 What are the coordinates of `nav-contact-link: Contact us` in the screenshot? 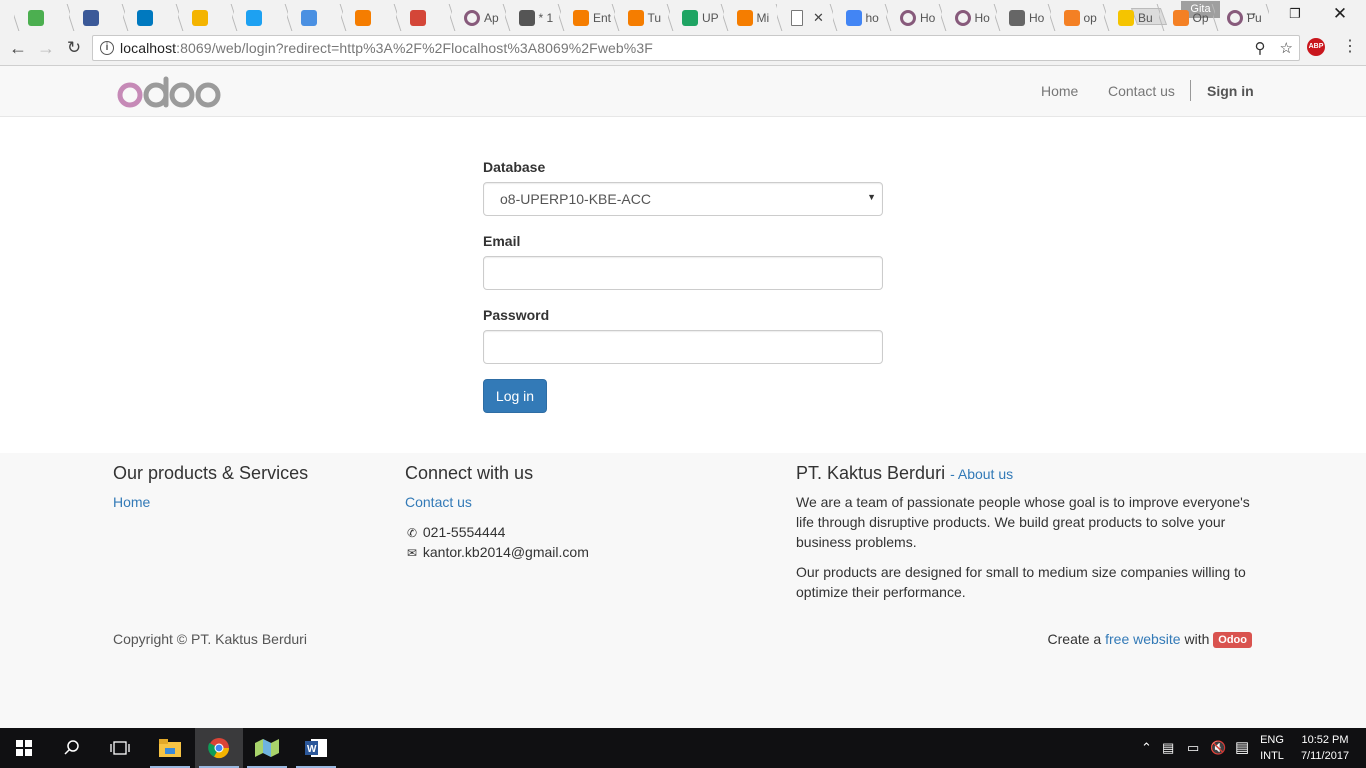 It's located at (1141, 91).